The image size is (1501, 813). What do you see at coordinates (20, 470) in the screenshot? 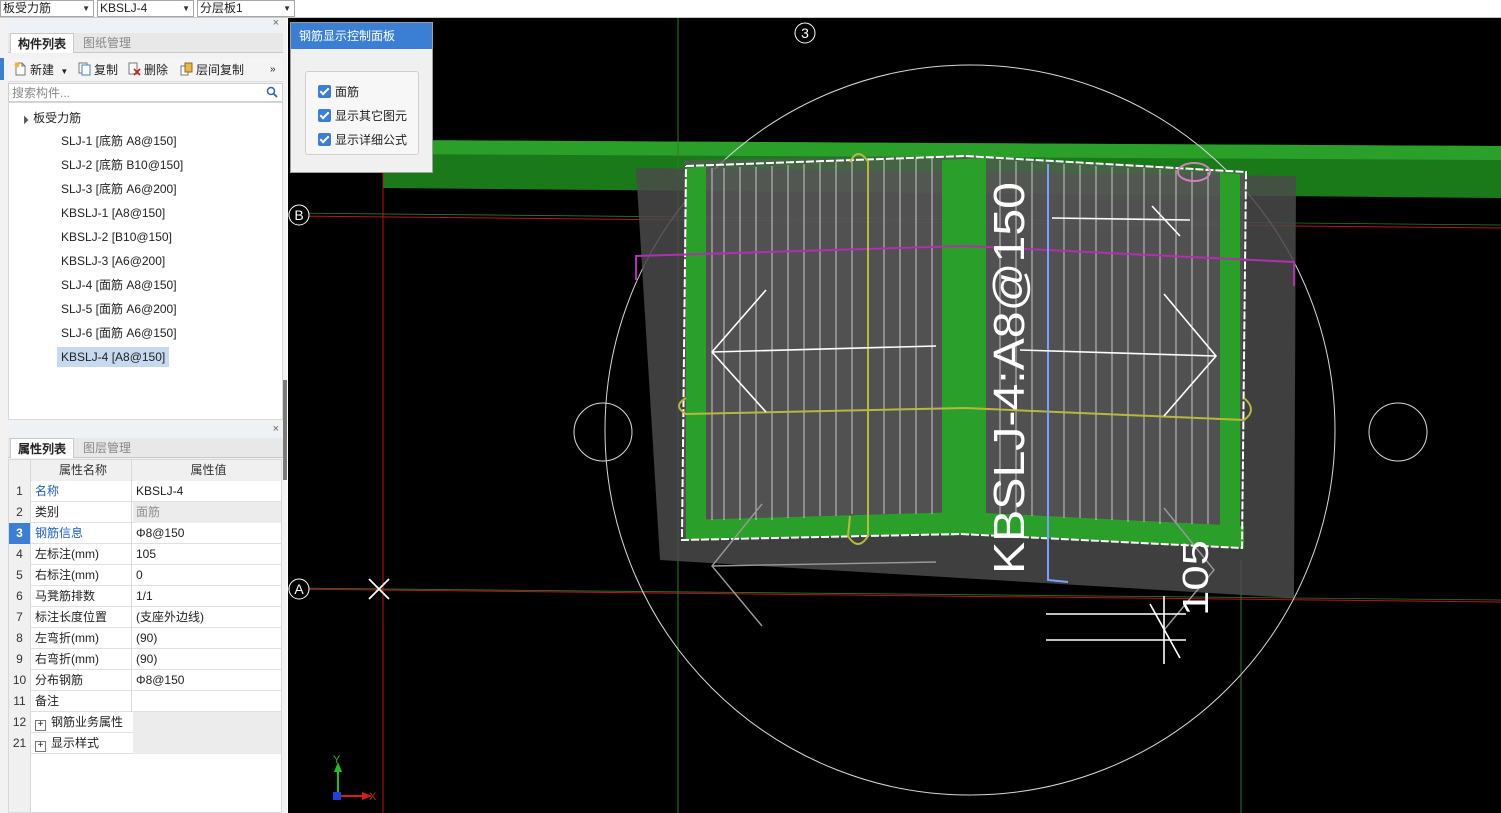
I see `row-number-header` at bounding box center [20, 470].